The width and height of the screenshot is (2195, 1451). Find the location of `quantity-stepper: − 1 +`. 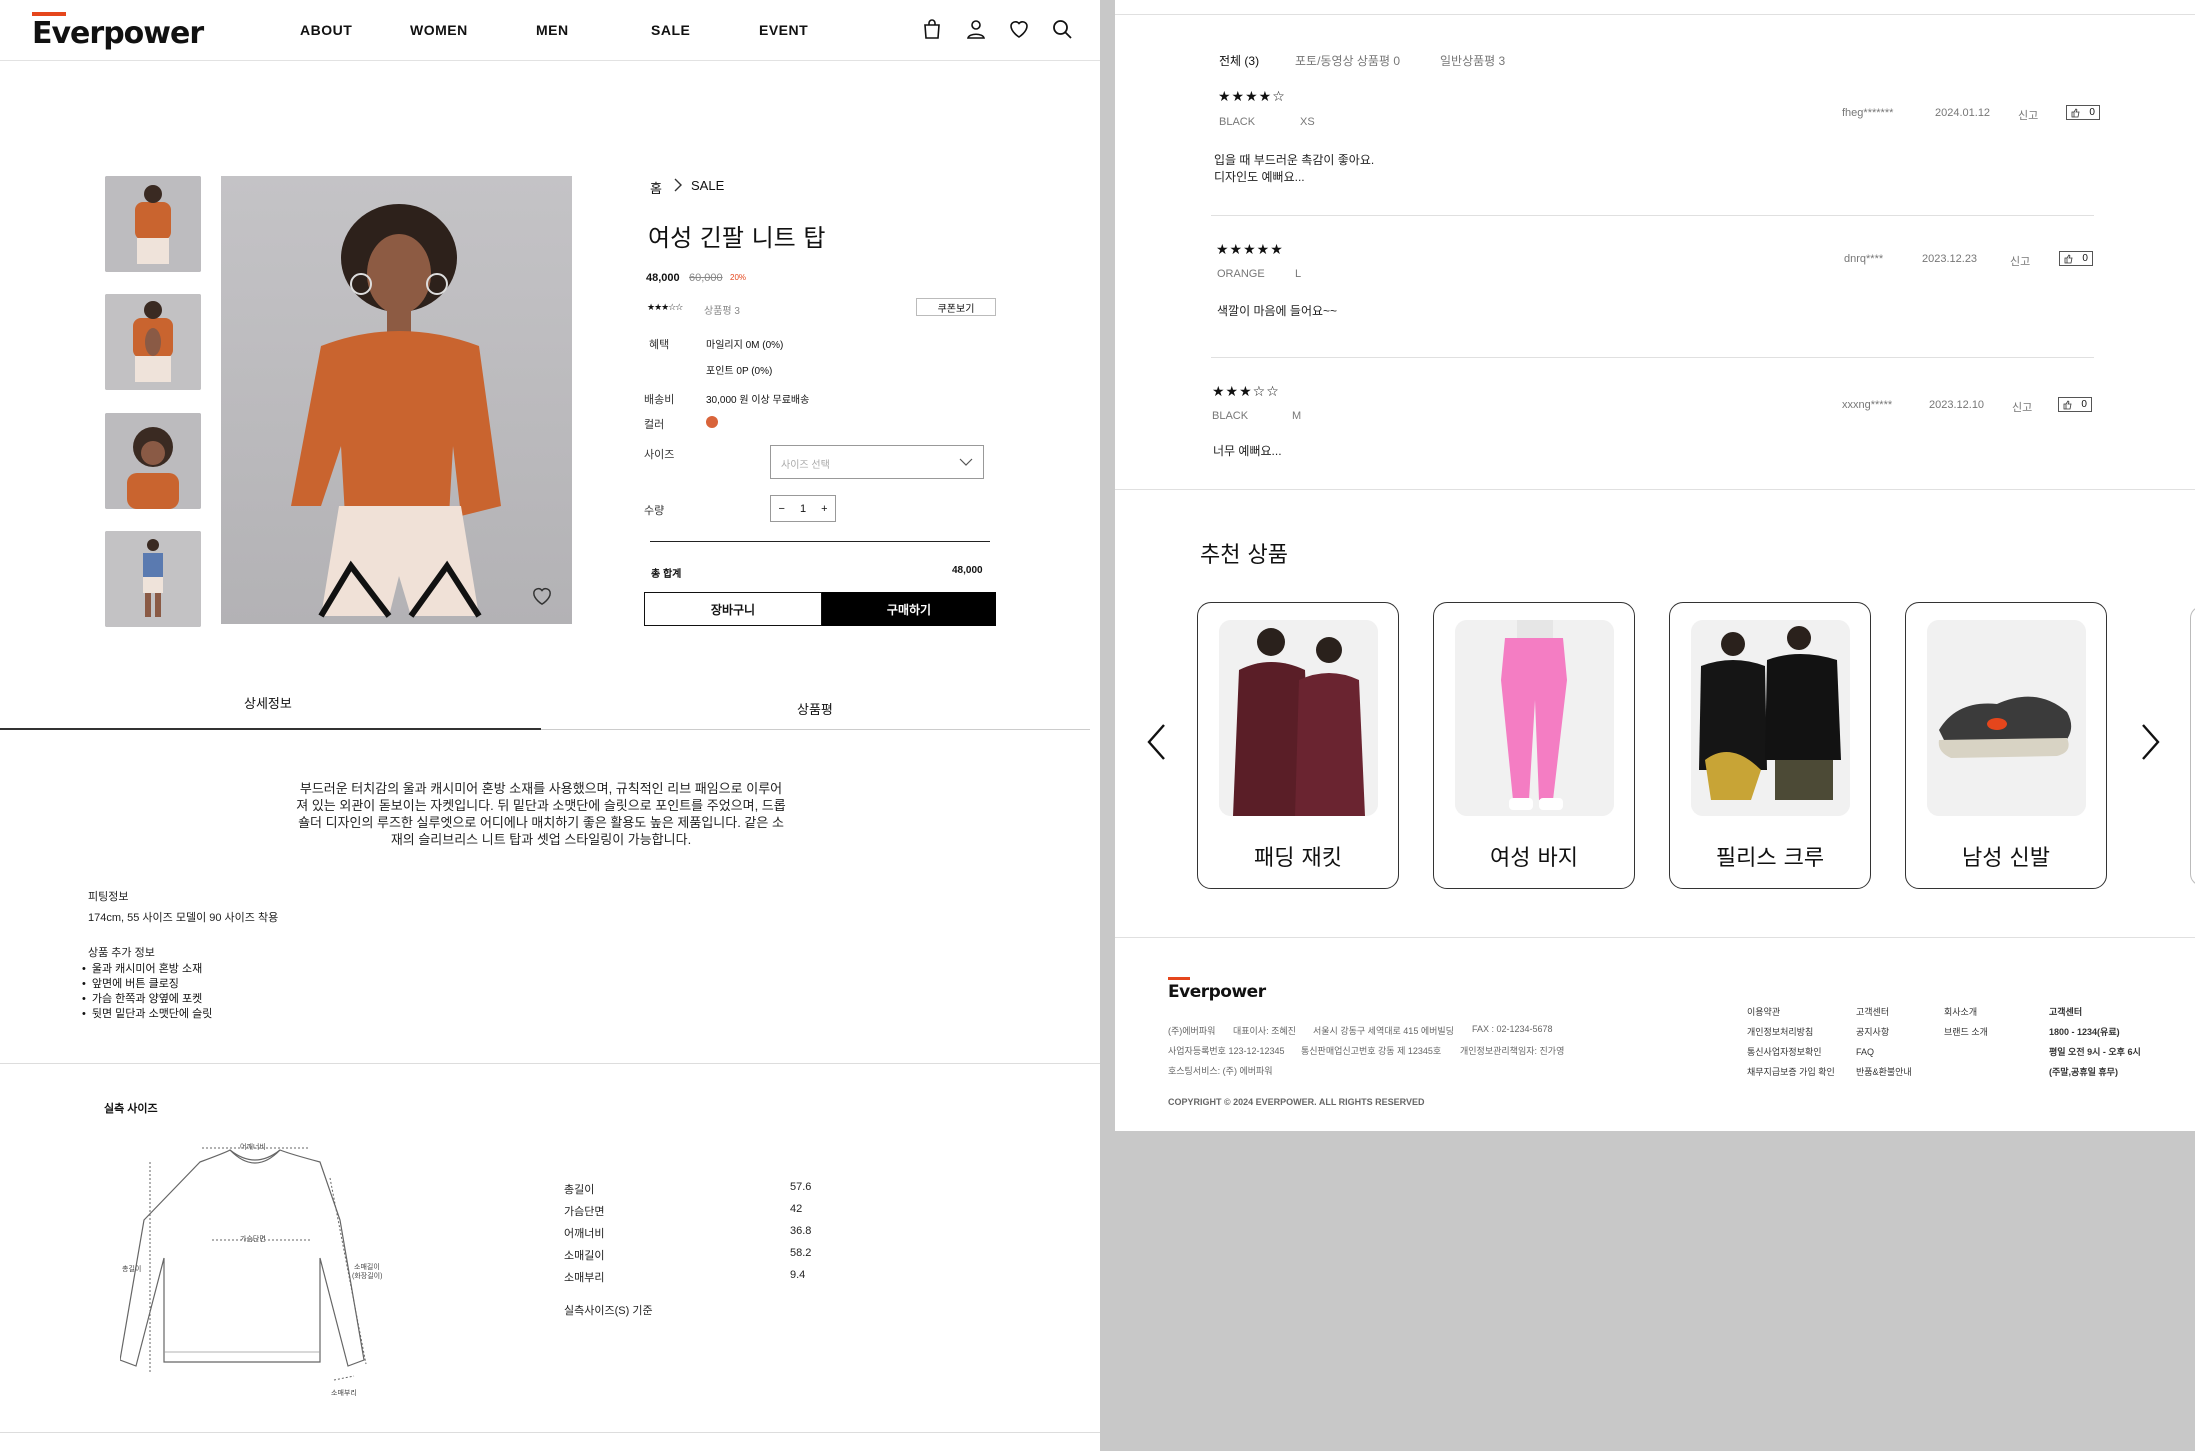

quantity-stepper: − 1 + is located at coordinates (803, 508).